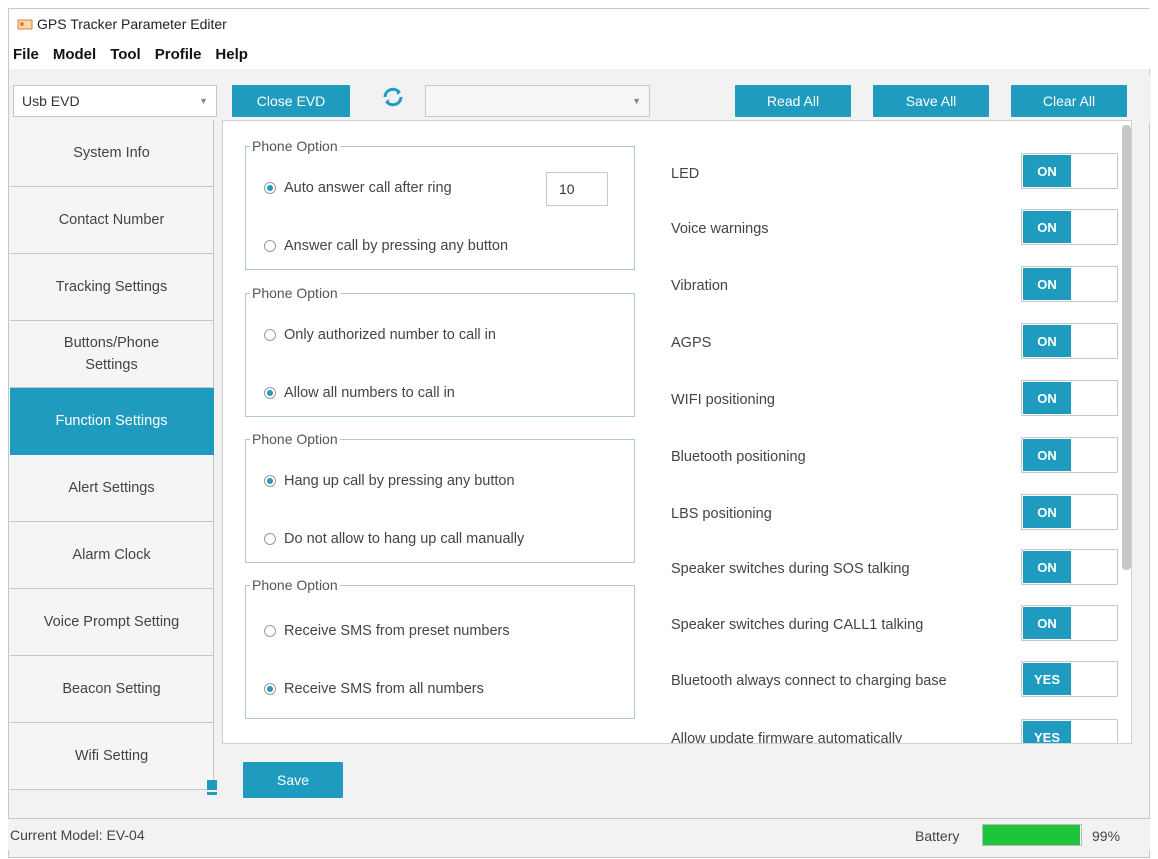 This screenshot has height=859, width=1158. I want to click on battery-value: 99%, so click(1106, 836).